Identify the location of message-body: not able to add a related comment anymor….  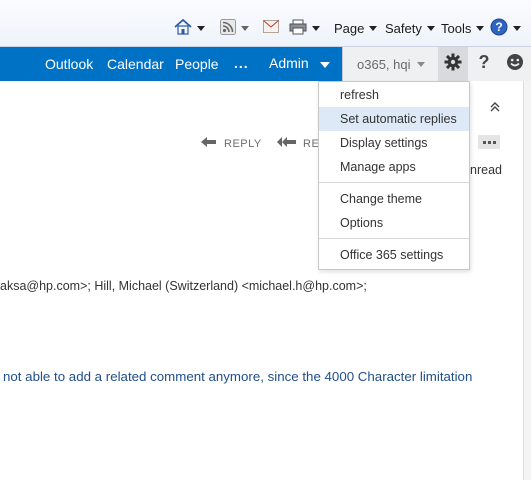
(238, 376).